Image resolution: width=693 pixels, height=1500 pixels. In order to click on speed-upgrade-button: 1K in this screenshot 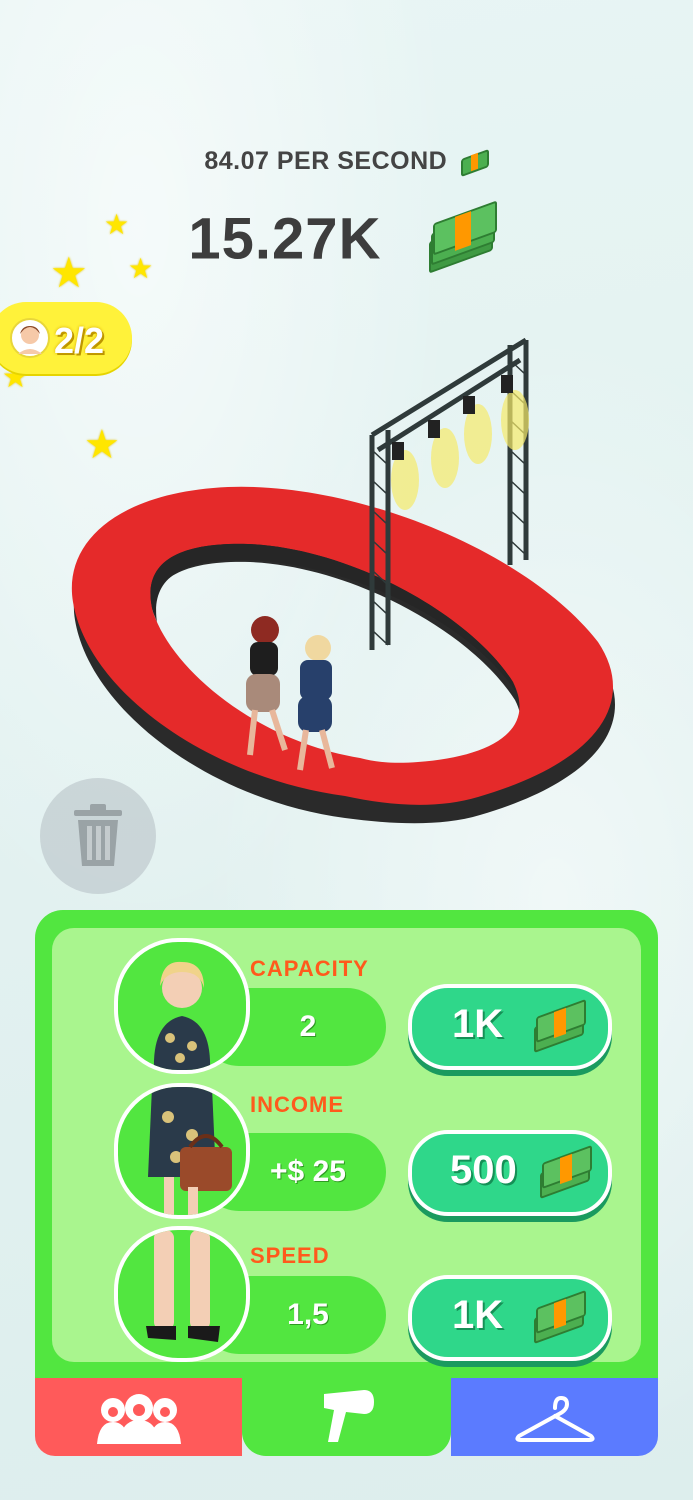, I will do `click(510, 1318)`.